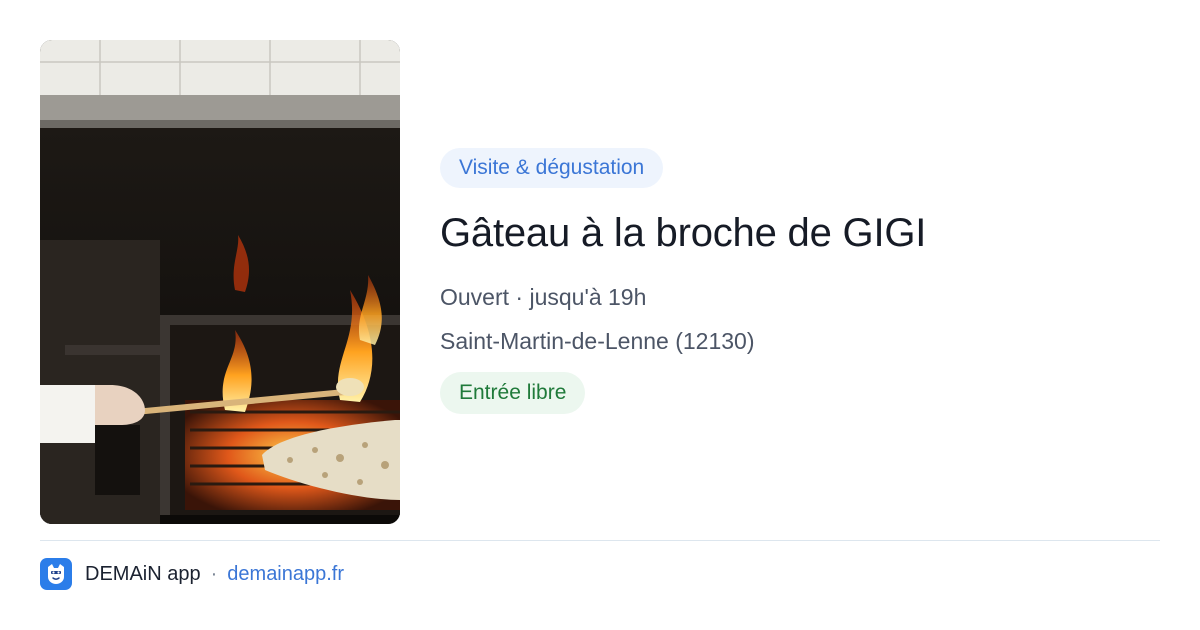 This screenshot has height=630, width=1200. Describe the element at coordinates (552, 168) in the screenshot. I see `category-tag: Visite & dégustation` at that location.